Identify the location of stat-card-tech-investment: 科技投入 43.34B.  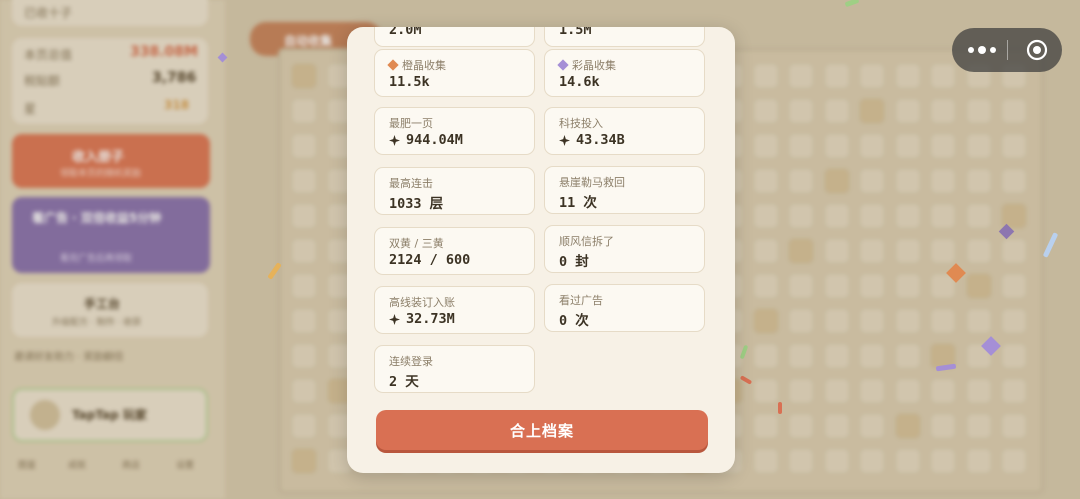
(624, 131).